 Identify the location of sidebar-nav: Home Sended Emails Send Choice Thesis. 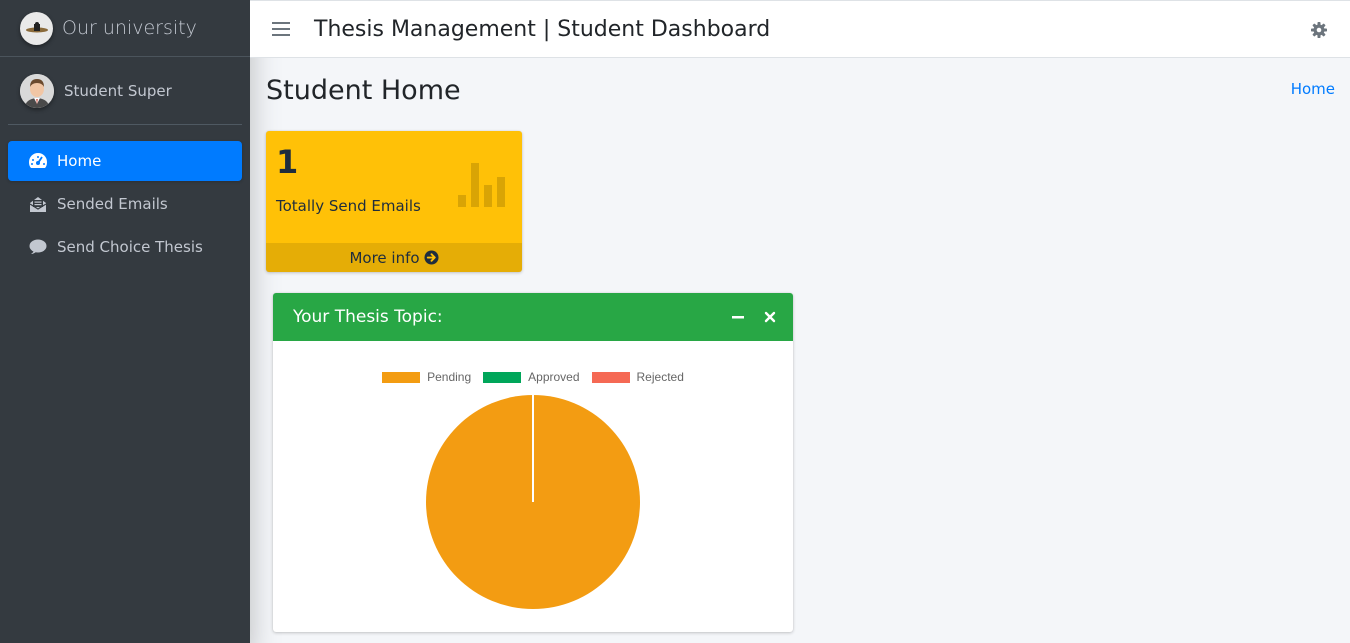
(125, 196).